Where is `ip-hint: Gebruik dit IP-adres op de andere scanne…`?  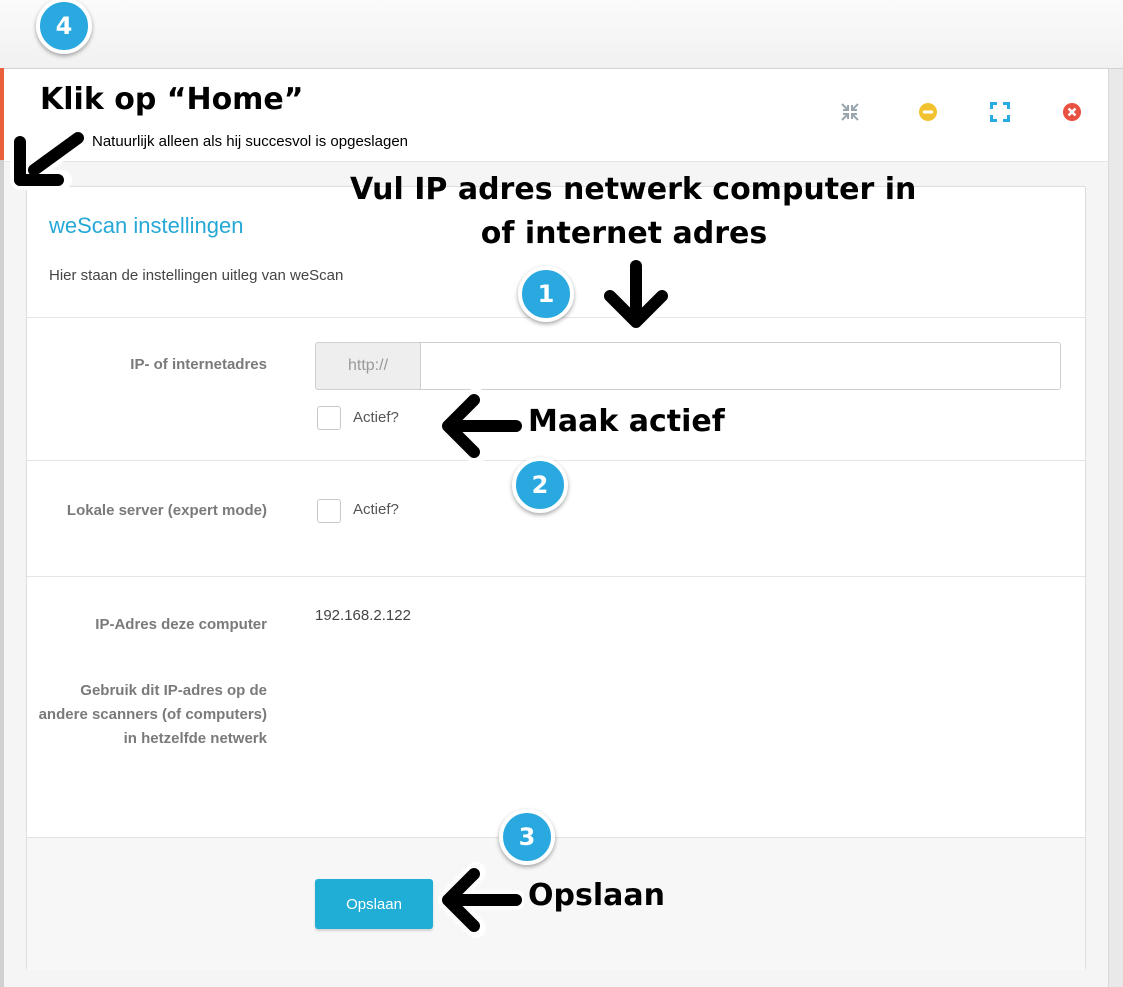
ip-hint: Gebruik dit IP-adres op de andere scanne… is located at coordinates (152, 714).